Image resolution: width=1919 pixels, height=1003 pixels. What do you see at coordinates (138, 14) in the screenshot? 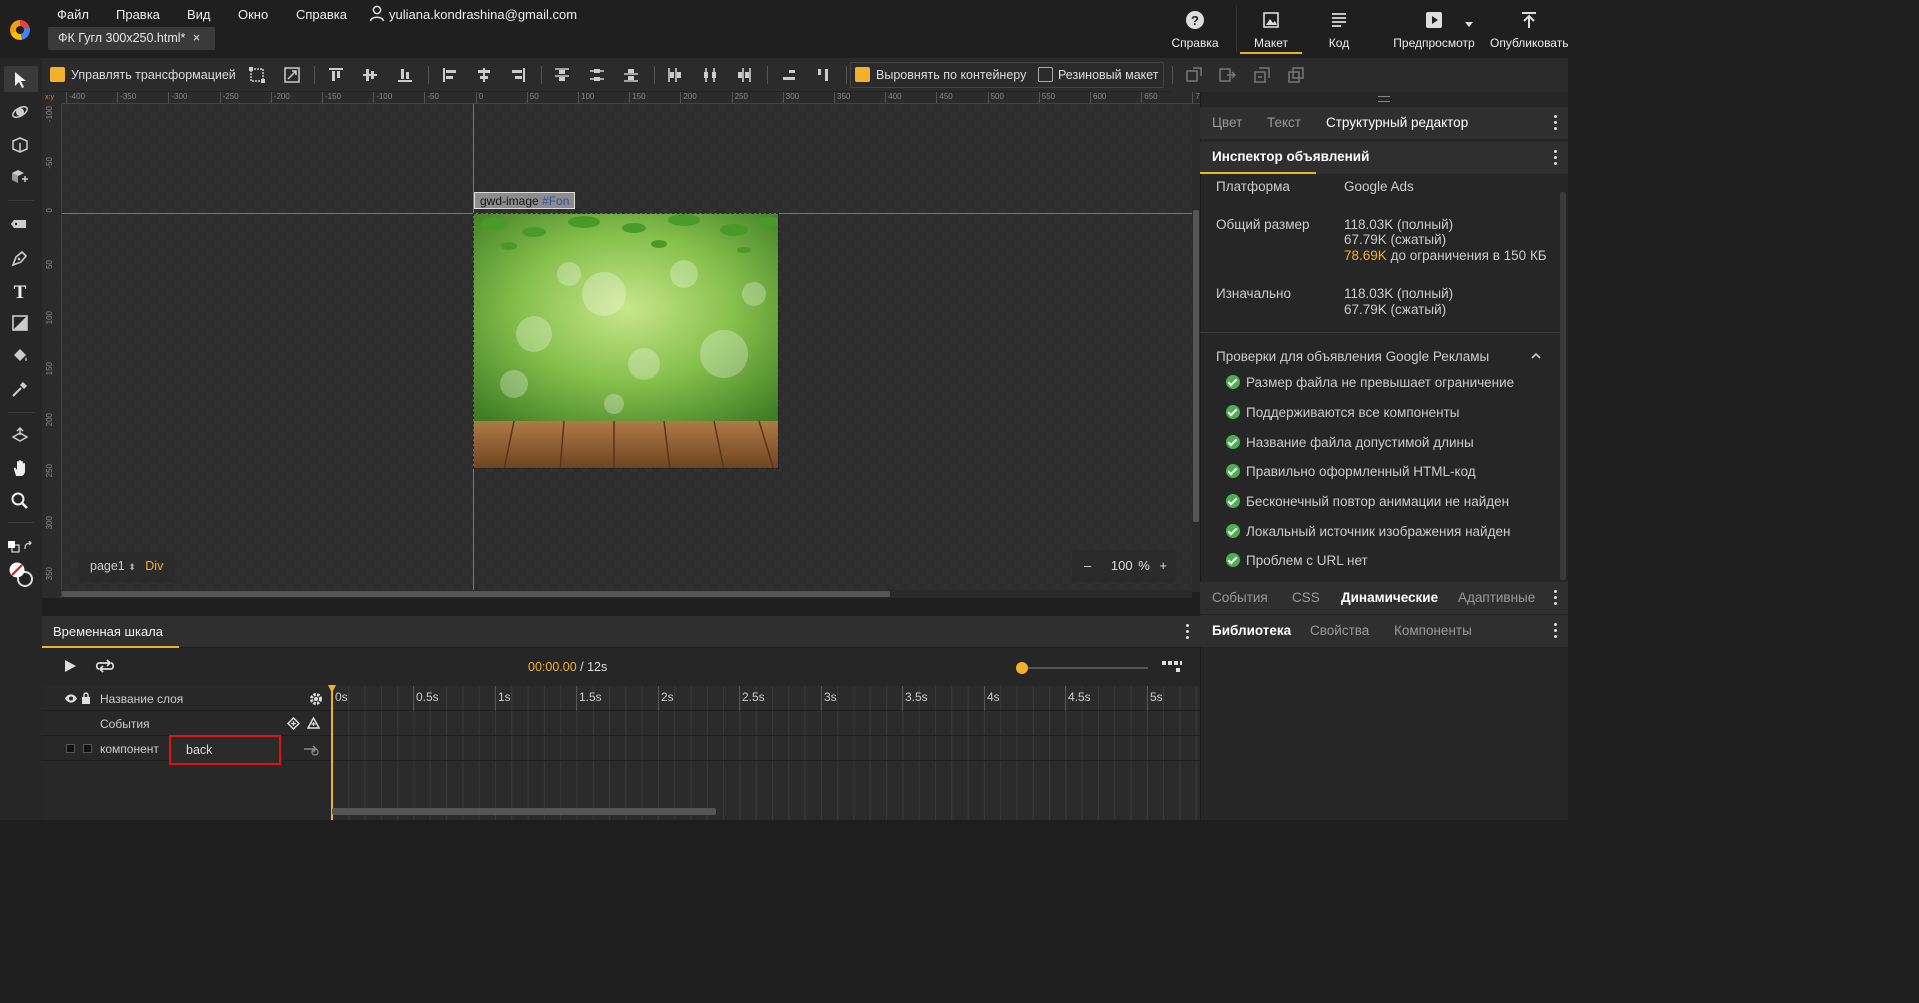
I see `menu-edit: Правка` at bounding box center [138, 14].